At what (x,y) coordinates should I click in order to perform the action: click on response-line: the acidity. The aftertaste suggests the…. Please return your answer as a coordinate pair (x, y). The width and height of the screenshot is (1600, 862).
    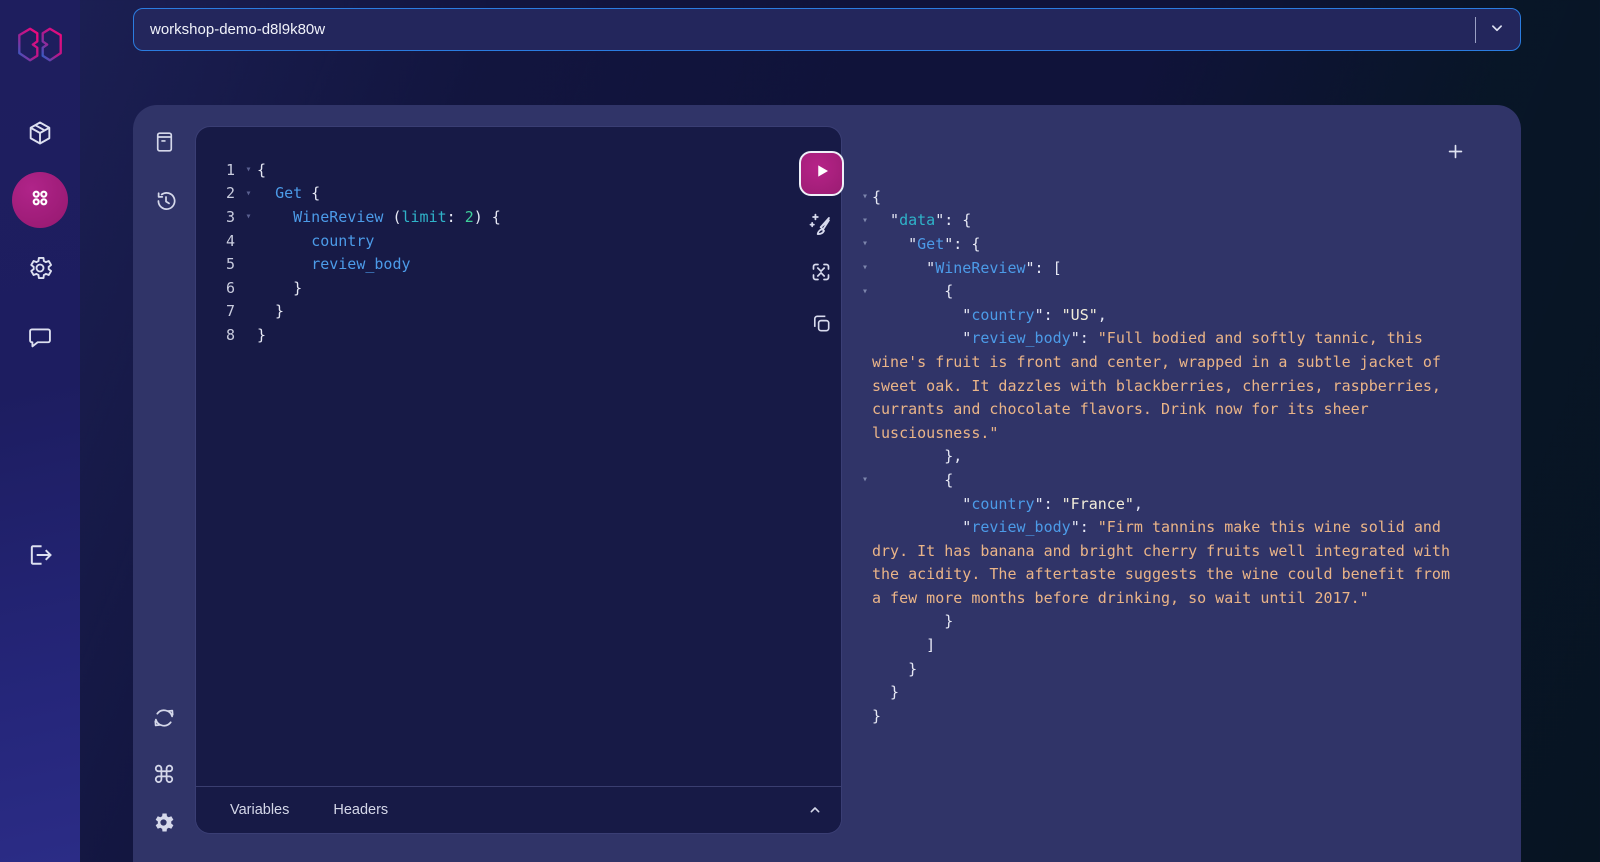
    Looking at the image, I should click on (1183, 575).